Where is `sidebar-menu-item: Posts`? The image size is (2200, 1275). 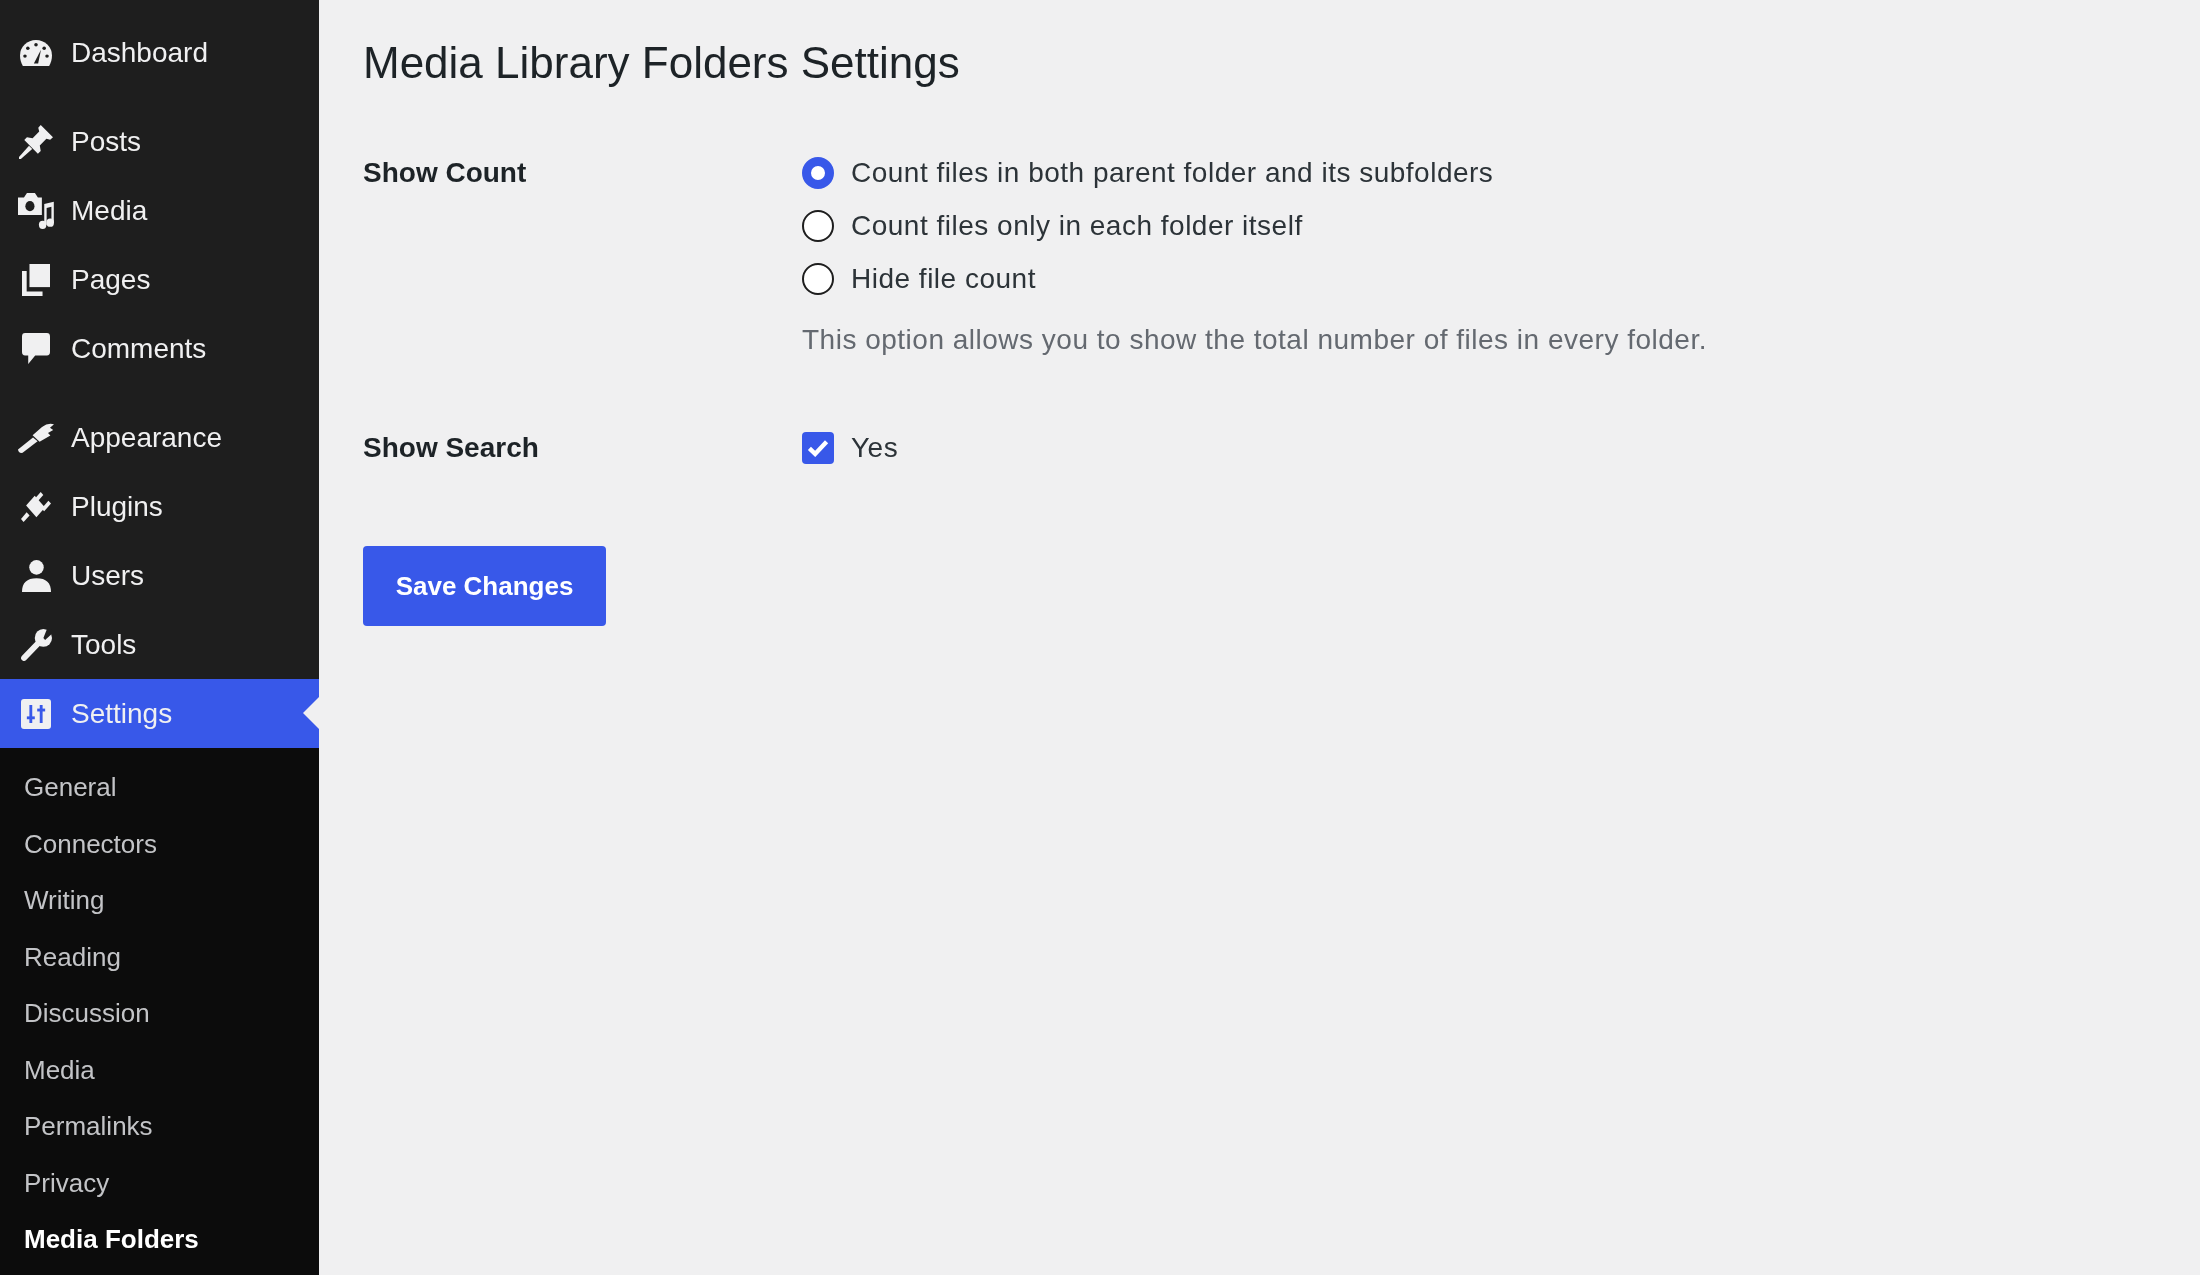 sidebar-menu-item: Posts is located at coordinates (80, 141).